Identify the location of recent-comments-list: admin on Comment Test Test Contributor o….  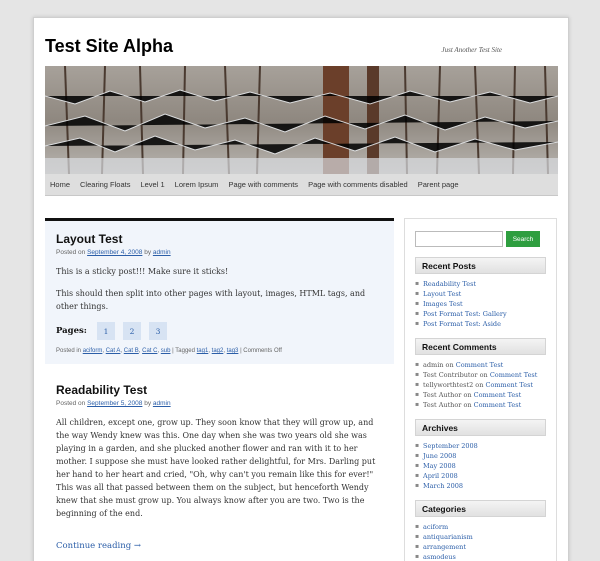
(480, 385).